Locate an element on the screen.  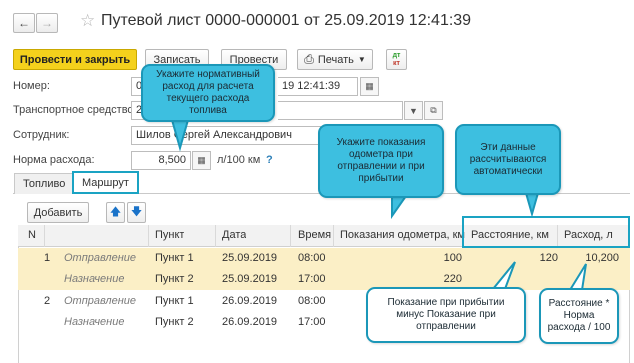
vehicle-dropdown-button: ▼ is located at coordinates (413, 110).